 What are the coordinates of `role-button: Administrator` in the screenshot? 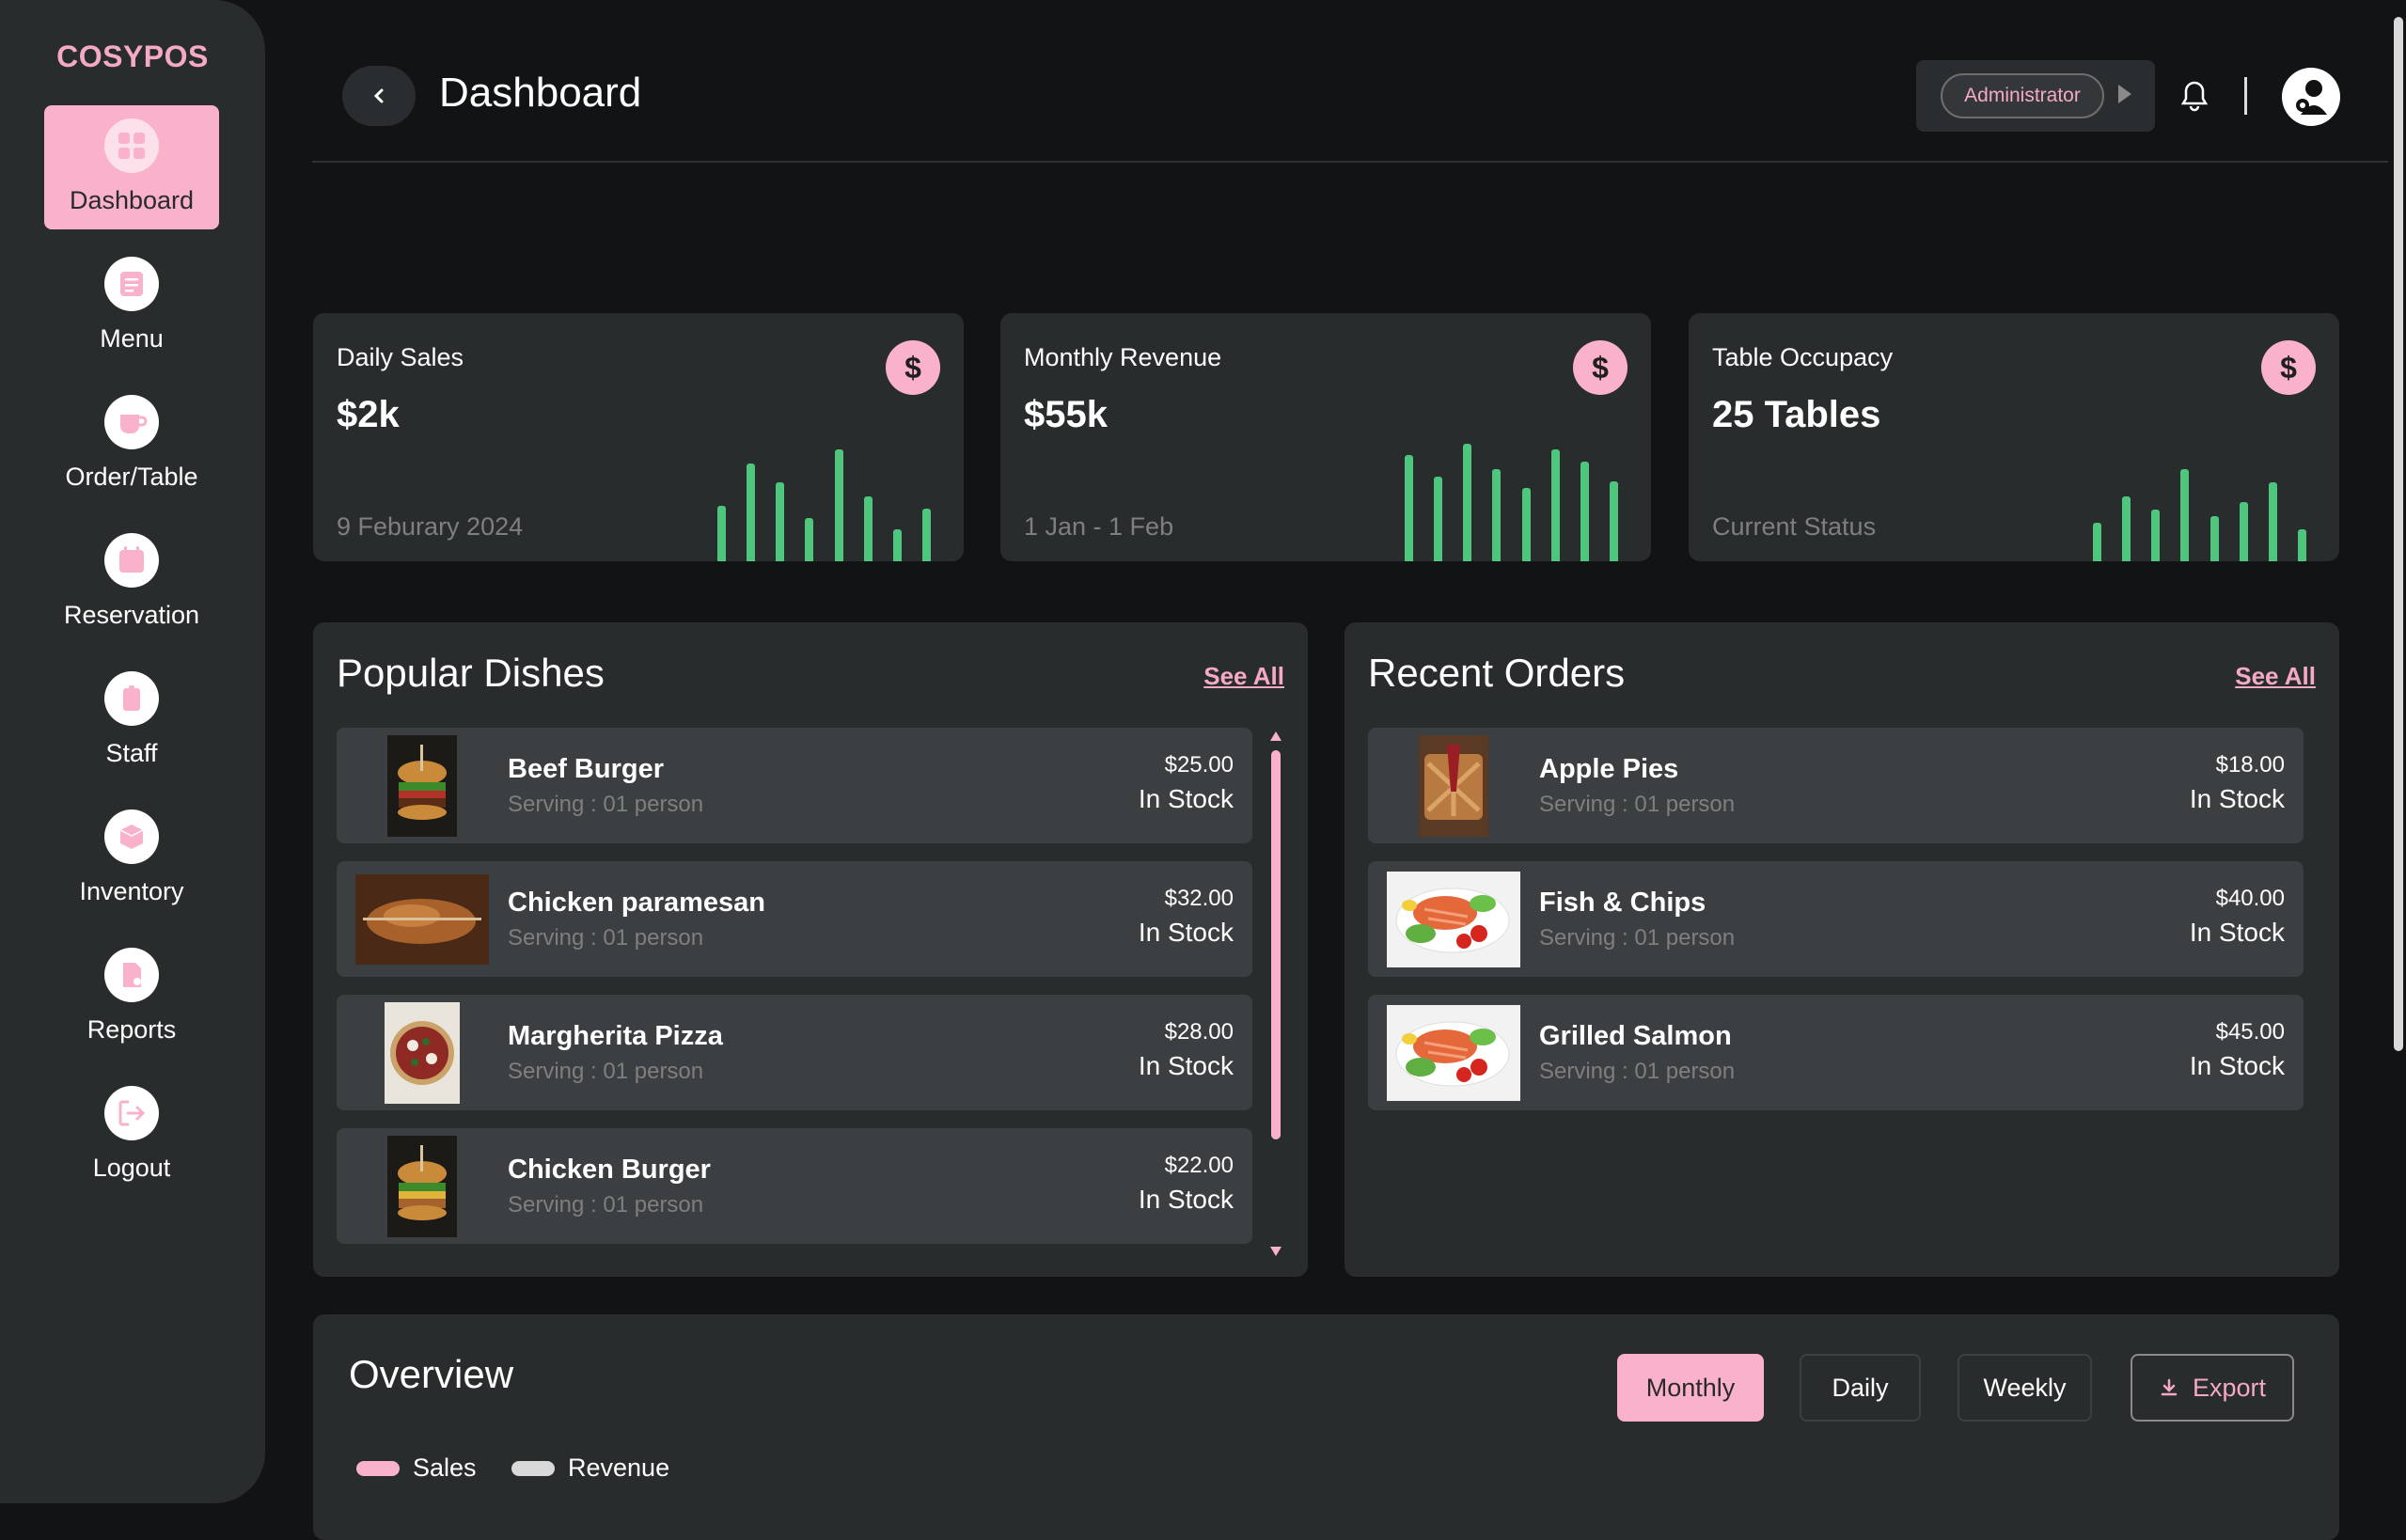 It's located at (2023, 95).